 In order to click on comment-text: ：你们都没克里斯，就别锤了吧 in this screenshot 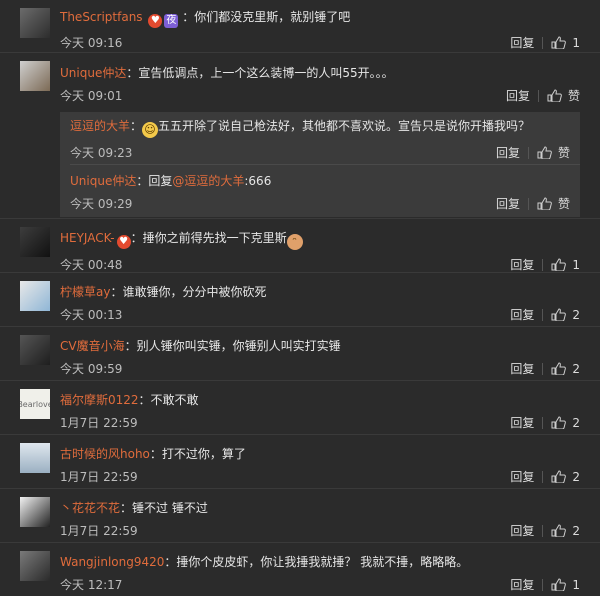, I will do `click(266, 17)`.